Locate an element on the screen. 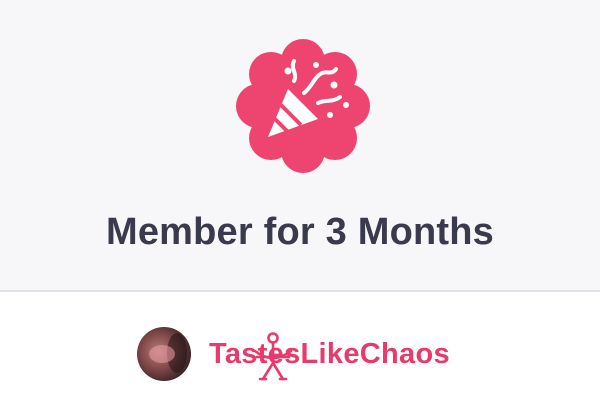 This screenshot has height=417, width=600. avatar is located at coordinates (164, 354).